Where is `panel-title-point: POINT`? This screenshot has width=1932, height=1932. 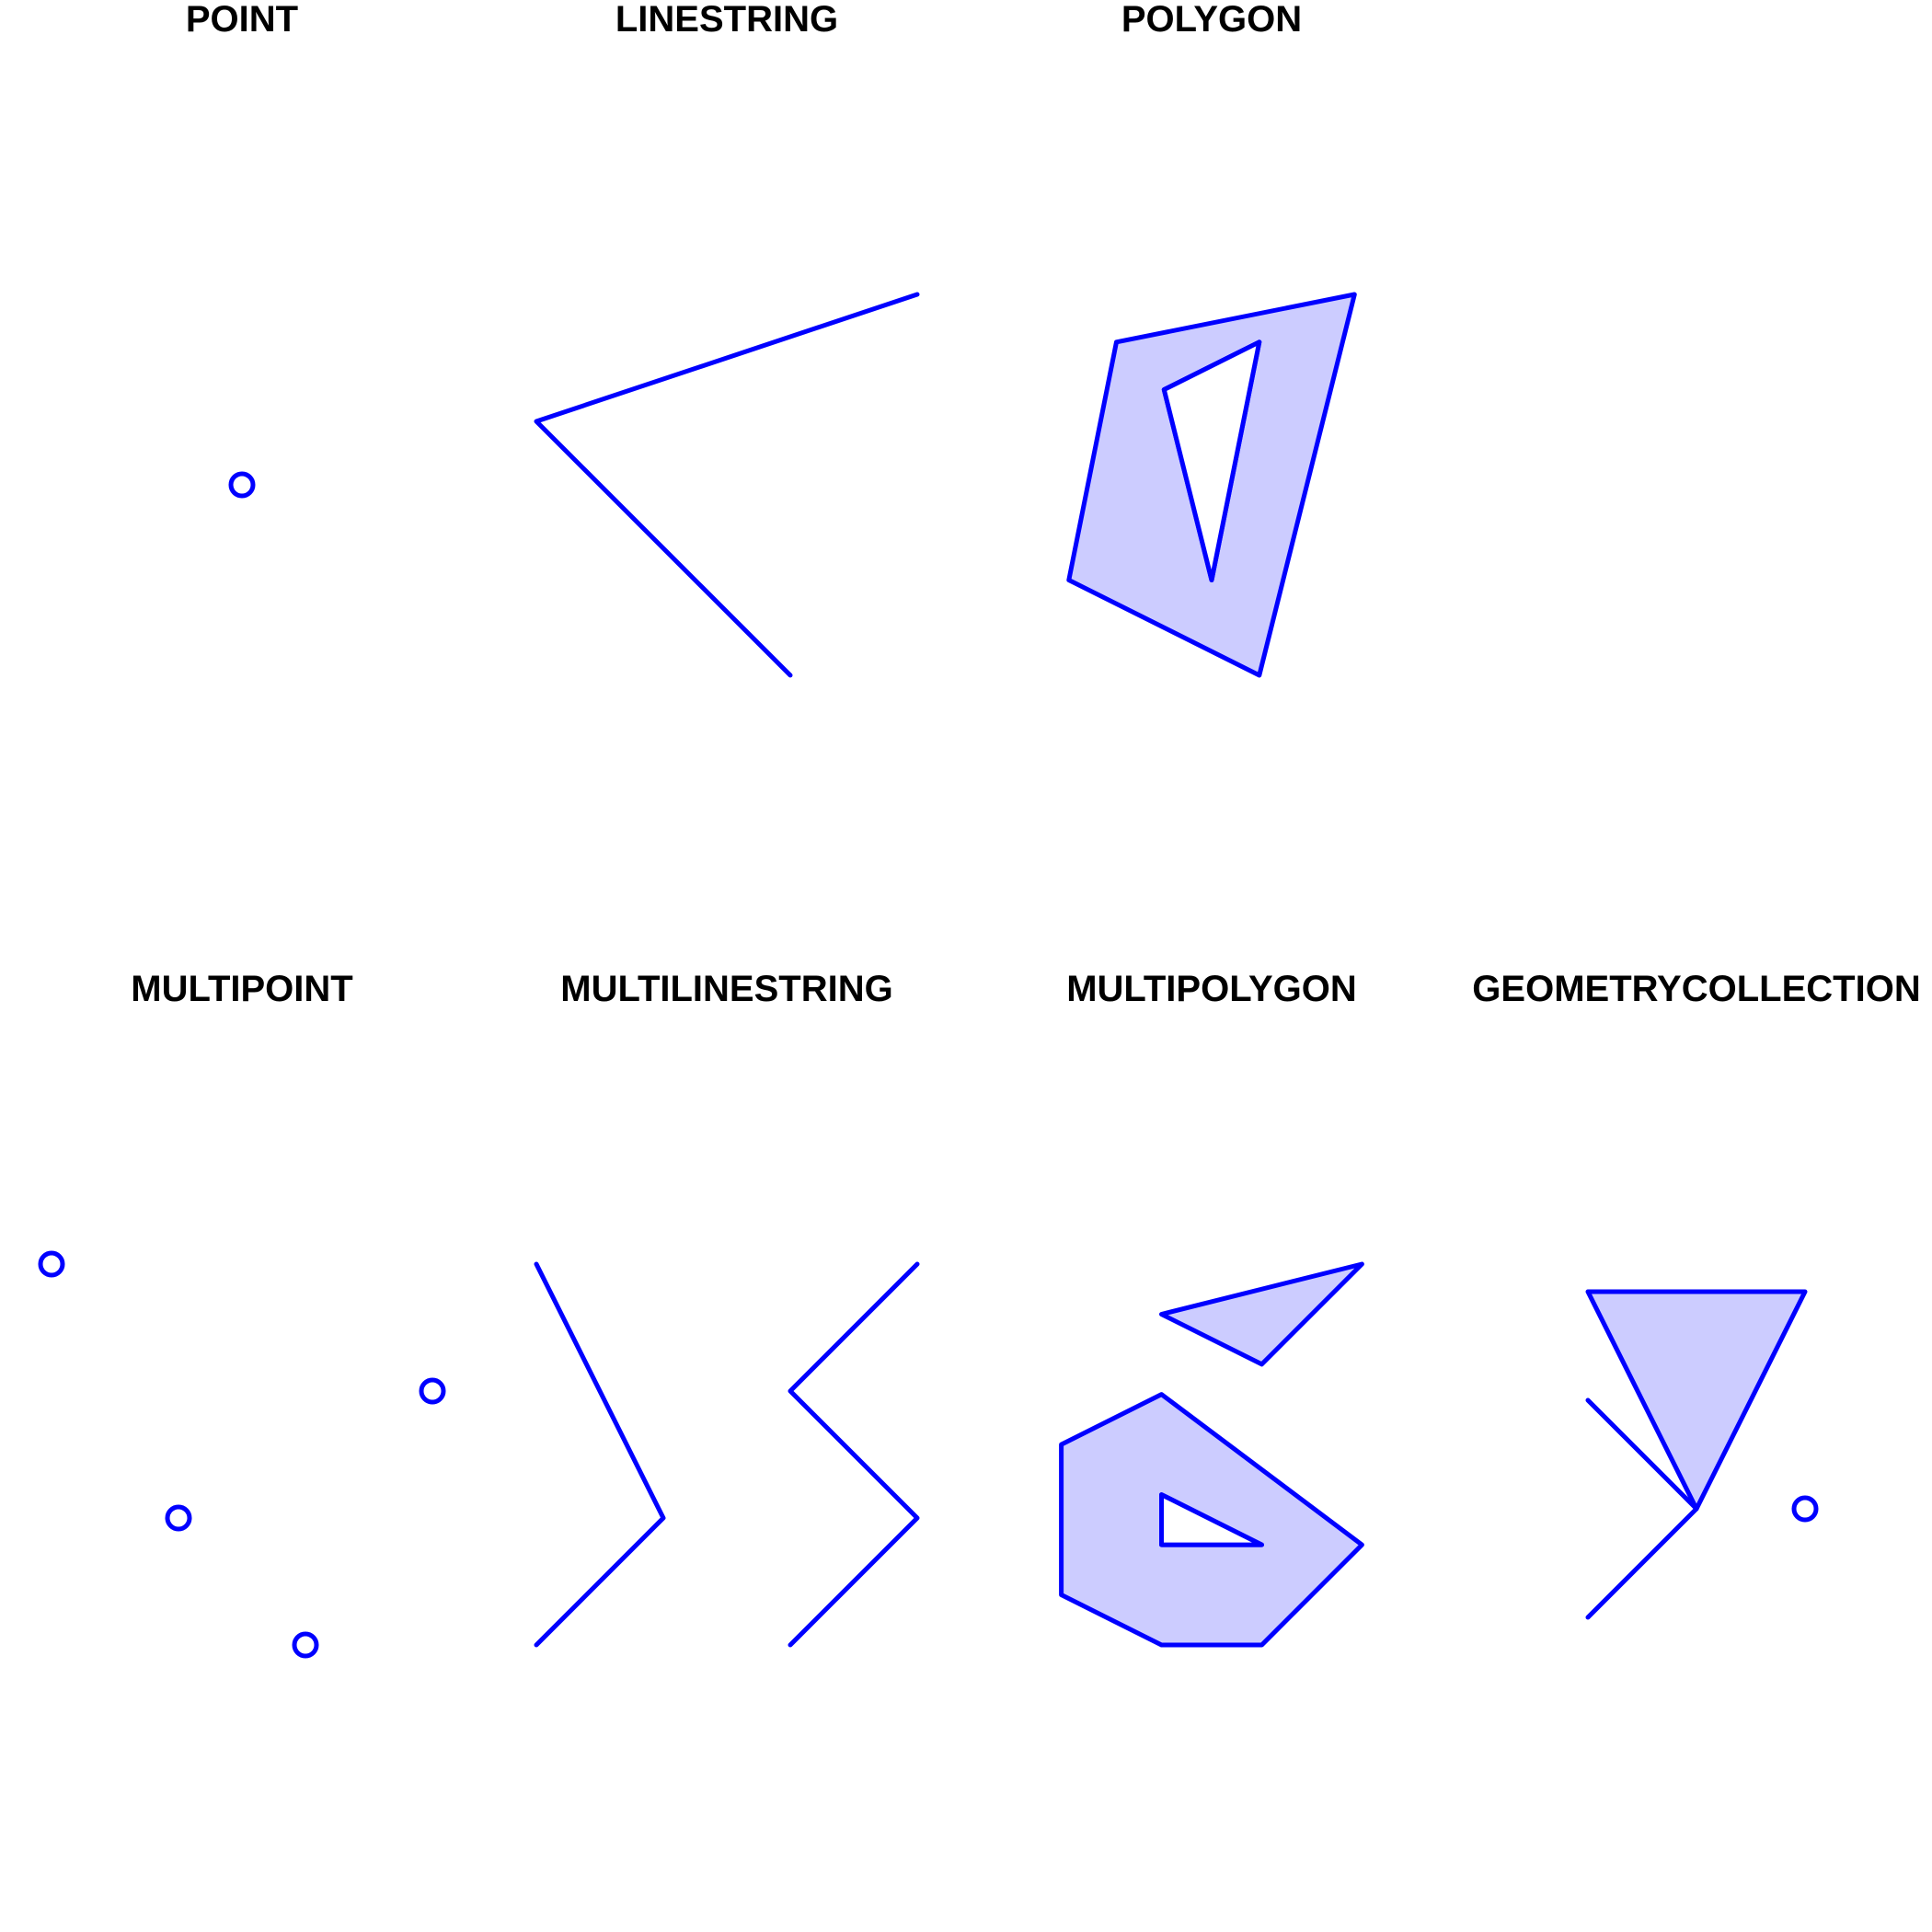 panel-title-point: POINT is located at coordinates (242, 20).